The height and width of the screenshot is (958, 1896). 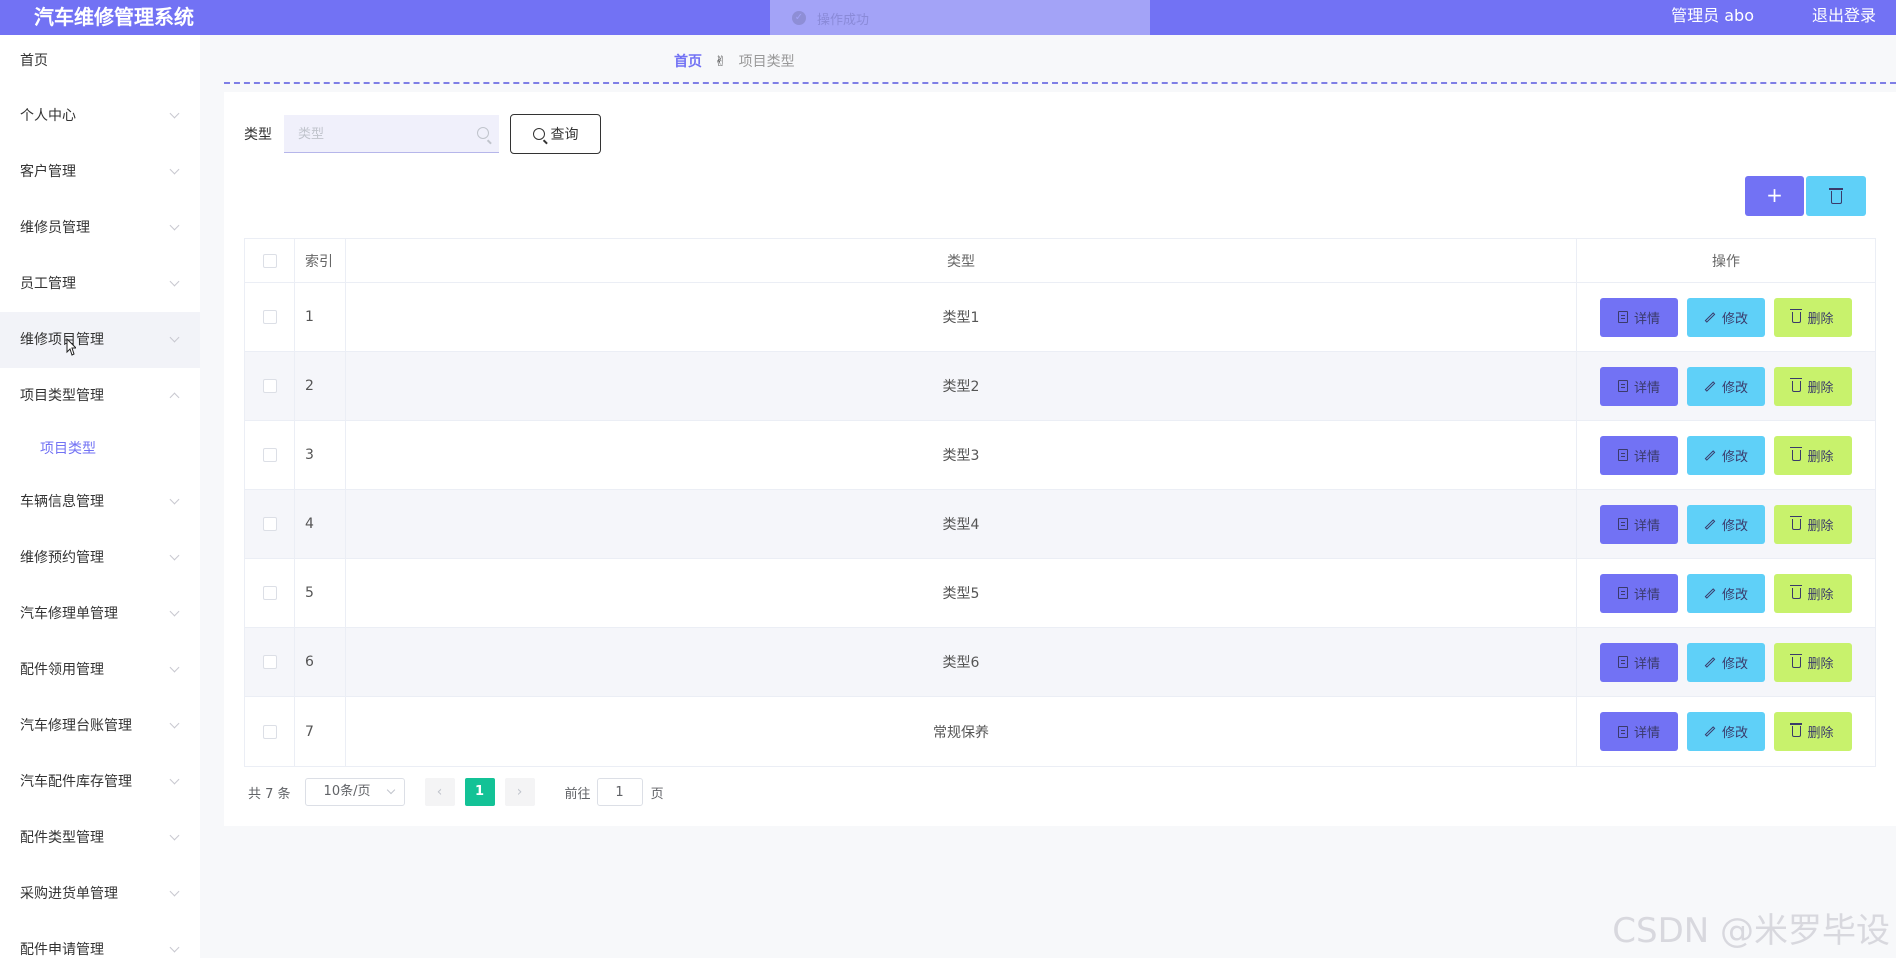 I want to click on table-row: 6 类型6 详情 修改 删除, so click(x=1060, y=662).